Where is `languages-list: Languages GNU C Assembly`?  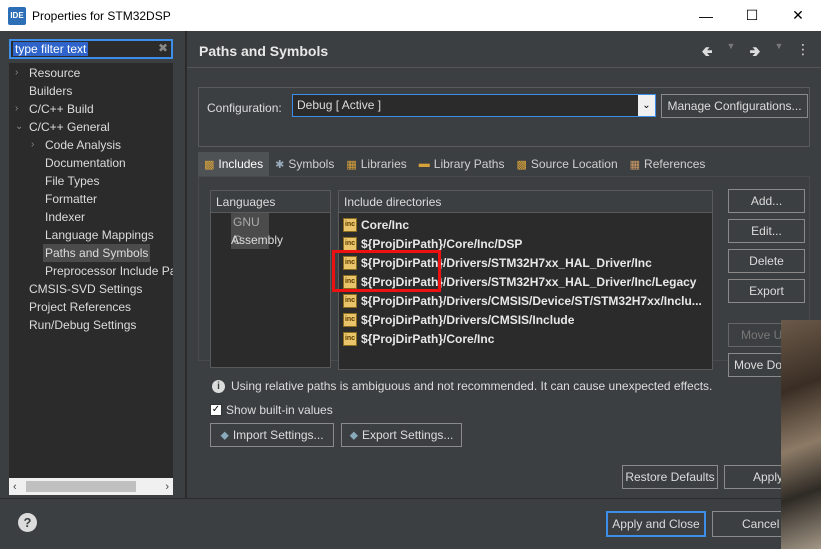
languages-list: Languages GNU C Assembly is located at coordinates (270, 279).